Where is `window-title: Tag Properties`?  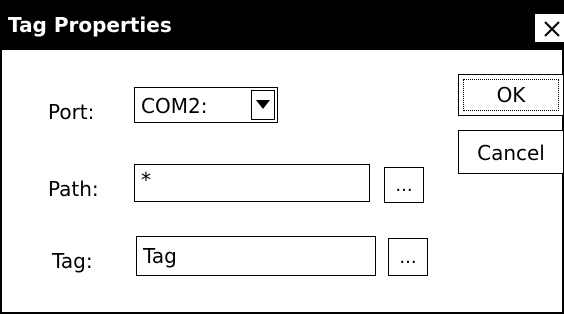
window-title: Tag Properties is located at coordinates (90, 25).